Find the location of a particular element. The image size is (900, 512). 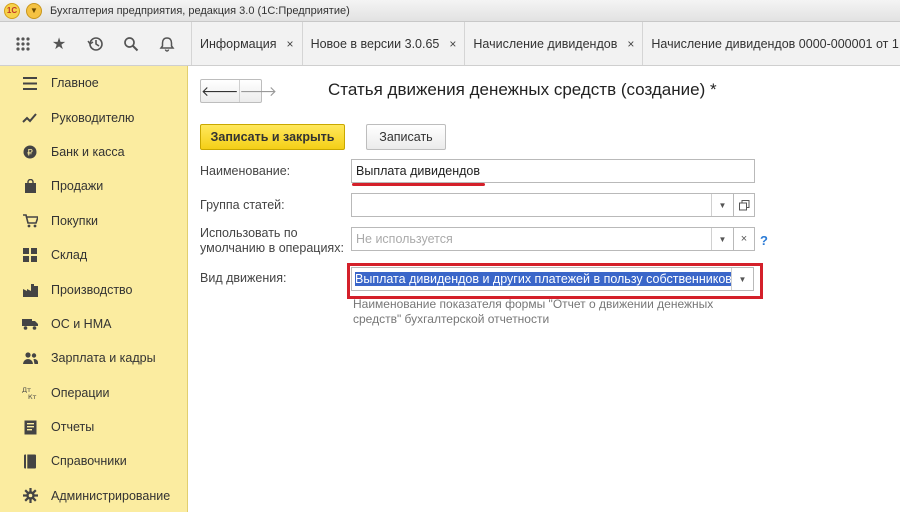

sidebar-item-manager: Руководителю is located at coordinates (93, 117).